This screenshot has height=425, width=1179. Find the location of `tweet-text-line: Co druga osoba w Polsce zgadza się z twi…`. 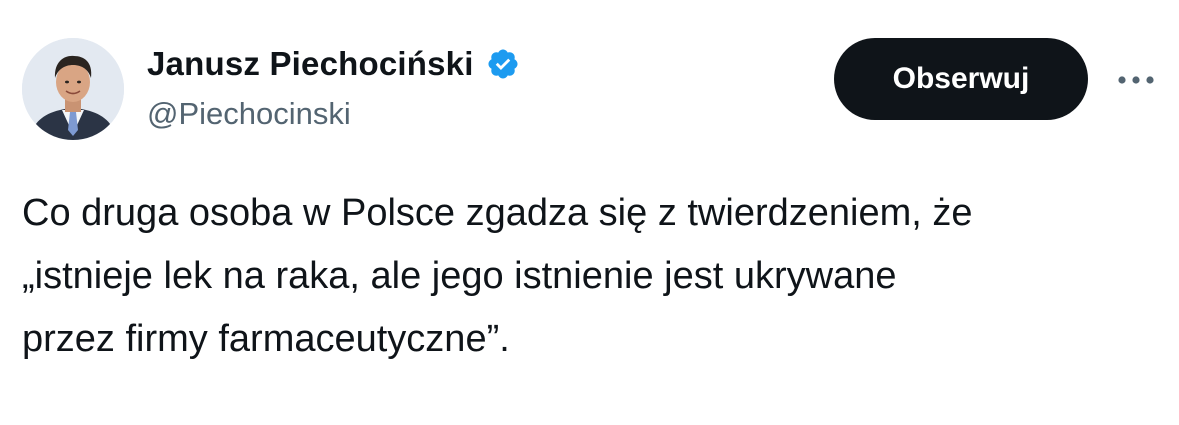

tweet-text-line: Co druga osoba w Polsce zgadza się z twi… is located at coordinates (497, 213).